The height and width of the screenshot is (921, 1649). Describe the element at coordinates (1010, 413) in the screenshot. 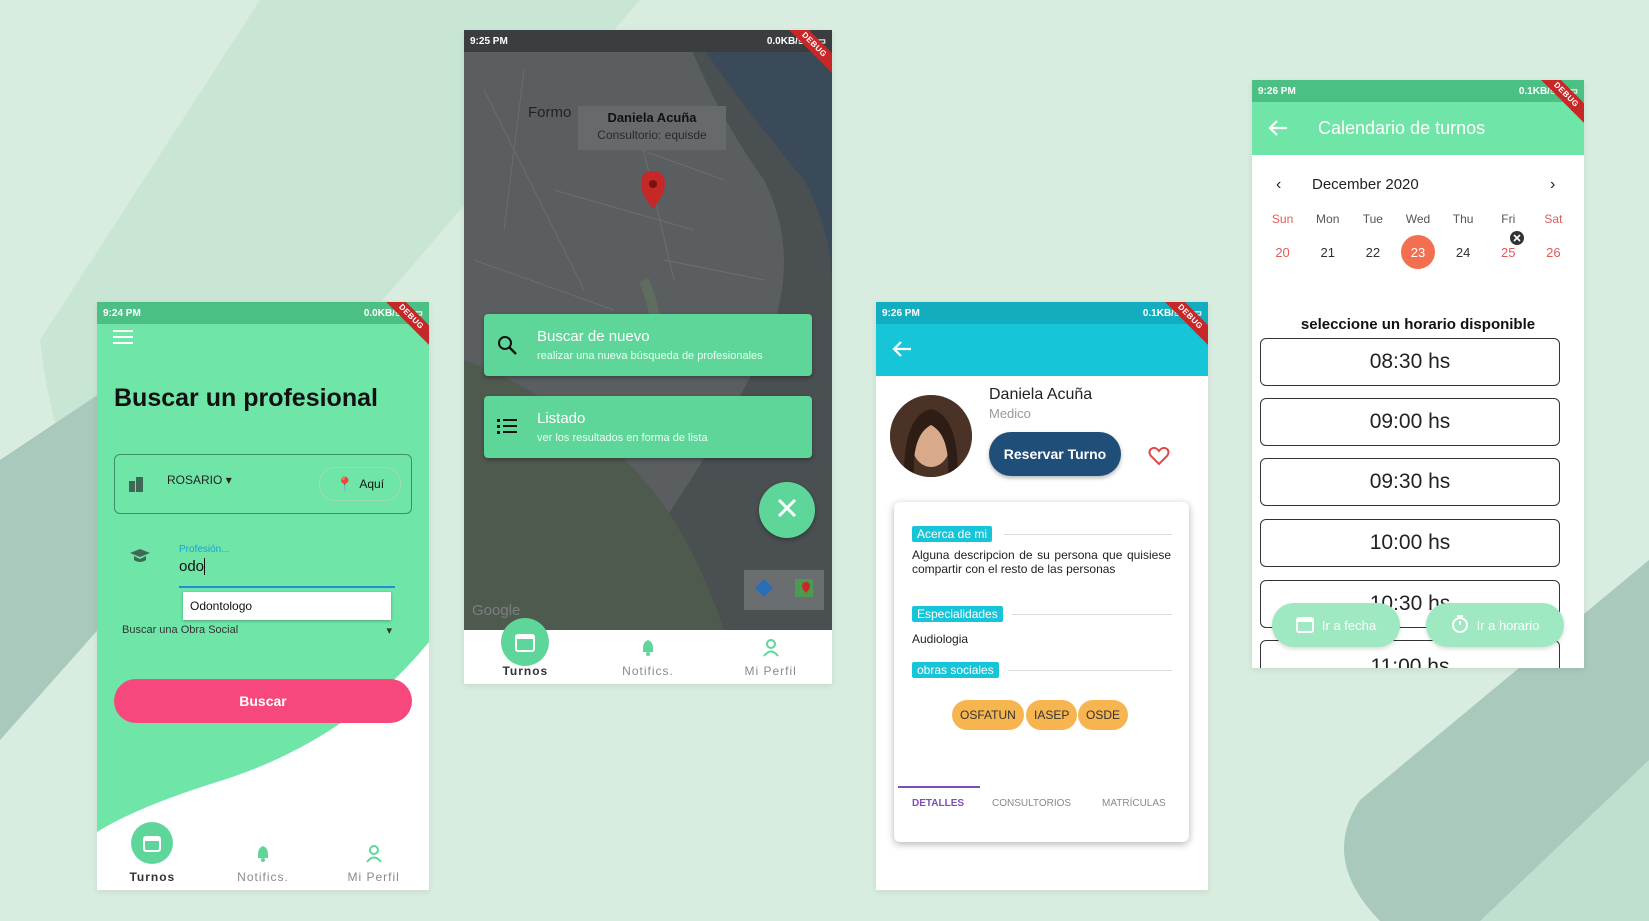

I see `professional-role: Medico` at that location.